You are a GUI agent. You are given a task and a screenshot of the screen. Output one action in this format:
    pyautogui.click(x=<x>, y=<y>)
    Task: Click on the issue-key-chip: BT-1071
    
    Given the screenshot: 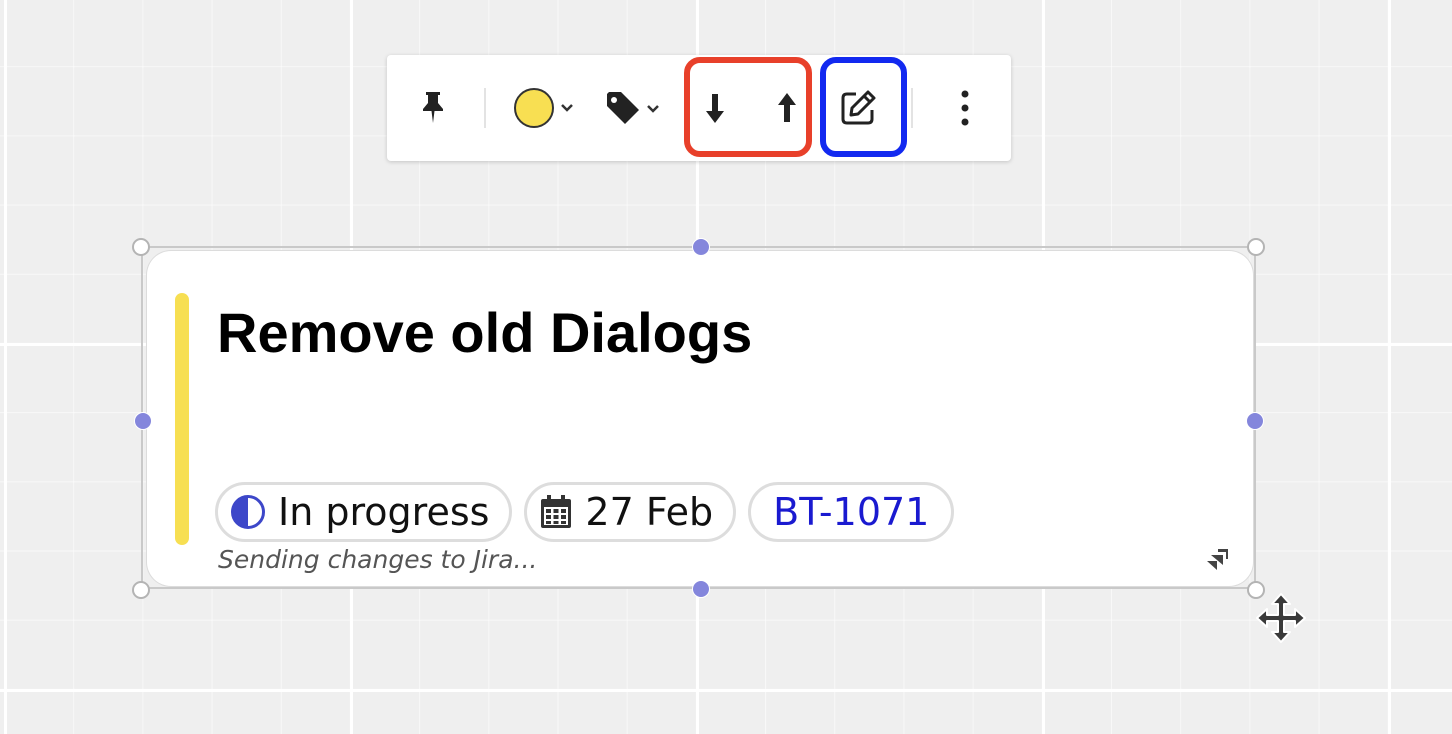 What is the action you would take?
    pyautogui.click(x=851, y=512)
    